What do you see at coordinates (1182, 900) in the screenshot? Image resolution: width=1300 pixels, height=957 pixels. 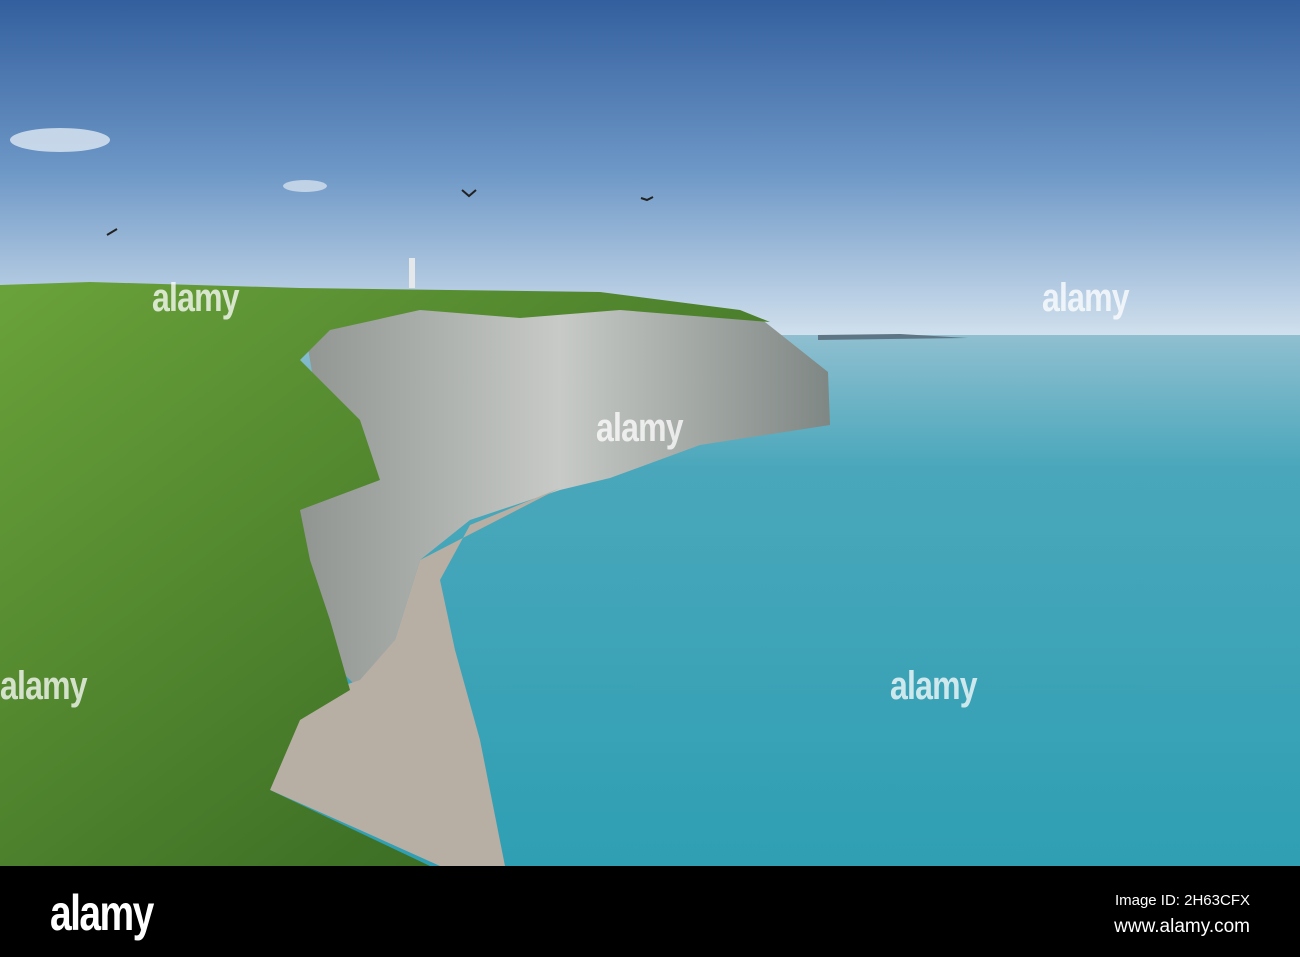 I see `image-id: Image ID: 2H63CFX` at bounding box center [1182, 900].